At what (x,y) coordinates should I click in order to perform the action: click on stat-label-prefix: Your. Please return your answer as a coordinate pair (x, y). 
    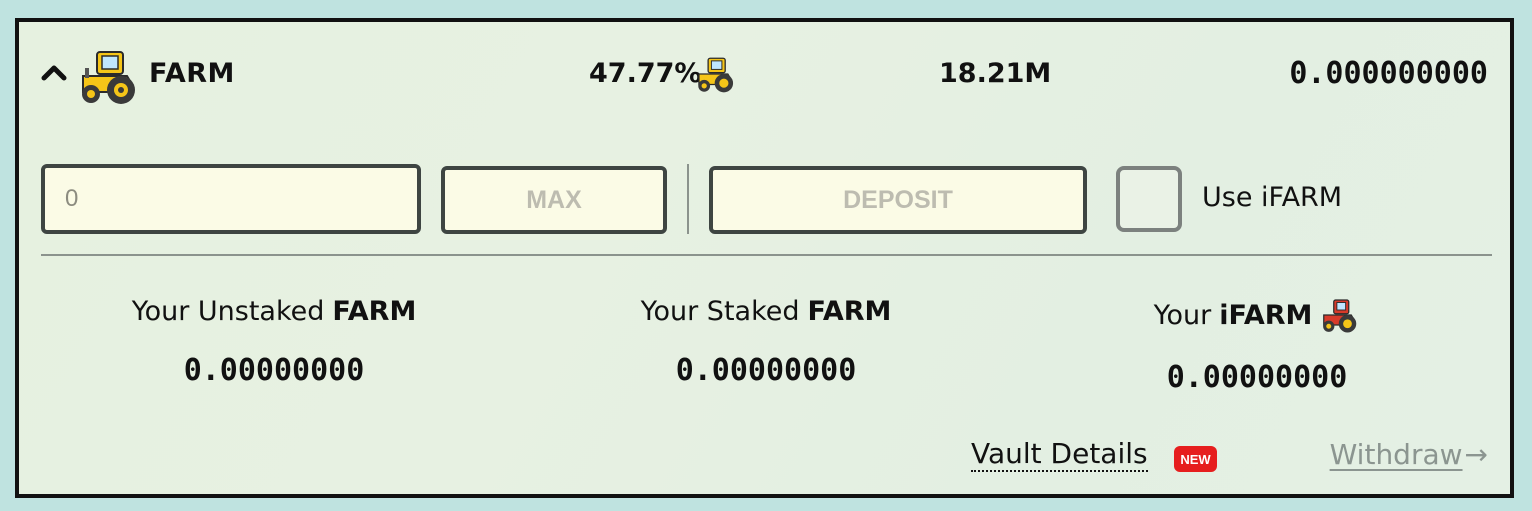
    Looking at the image, I should click on (1182, 315).